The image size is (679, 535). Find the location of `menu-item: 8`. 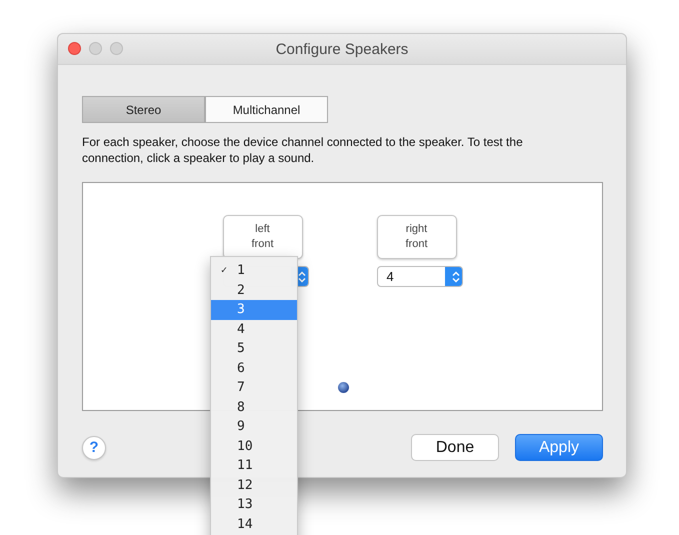

menu-item: 8 is located at coordinates (254, 407).